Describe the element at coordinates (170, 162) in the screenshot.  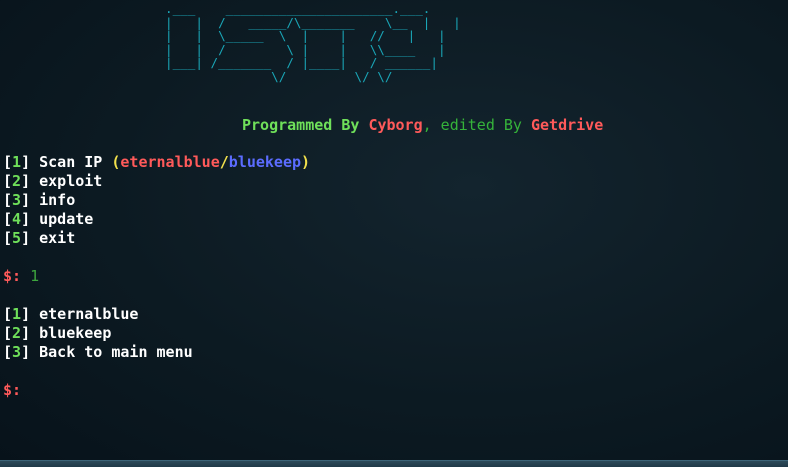
I see `option-eternalblue: eternalblue` at that location.